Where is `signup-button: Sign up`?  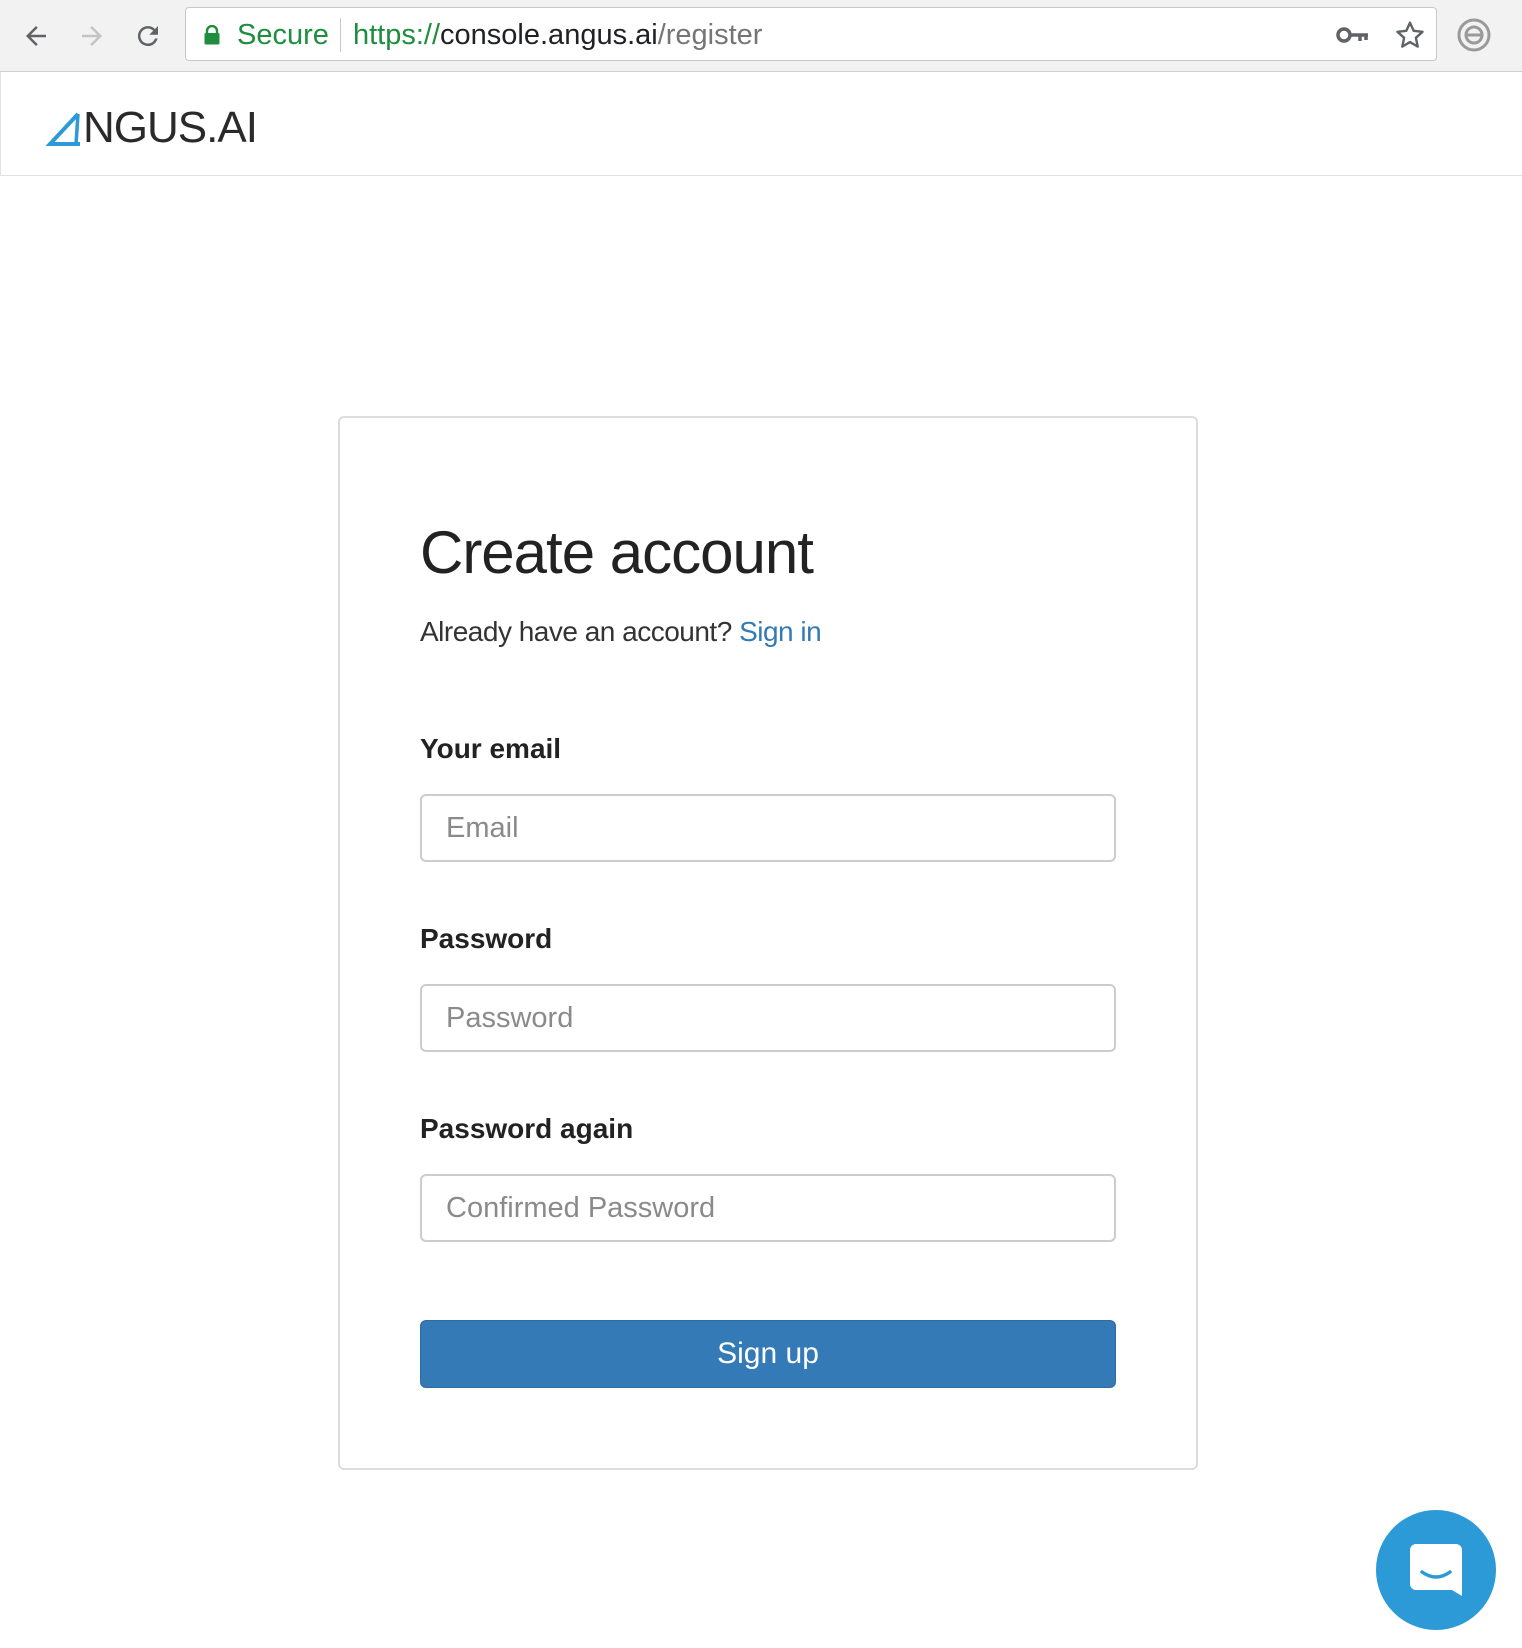 signup-button: Sign up is located at coordinates (768, 1354).